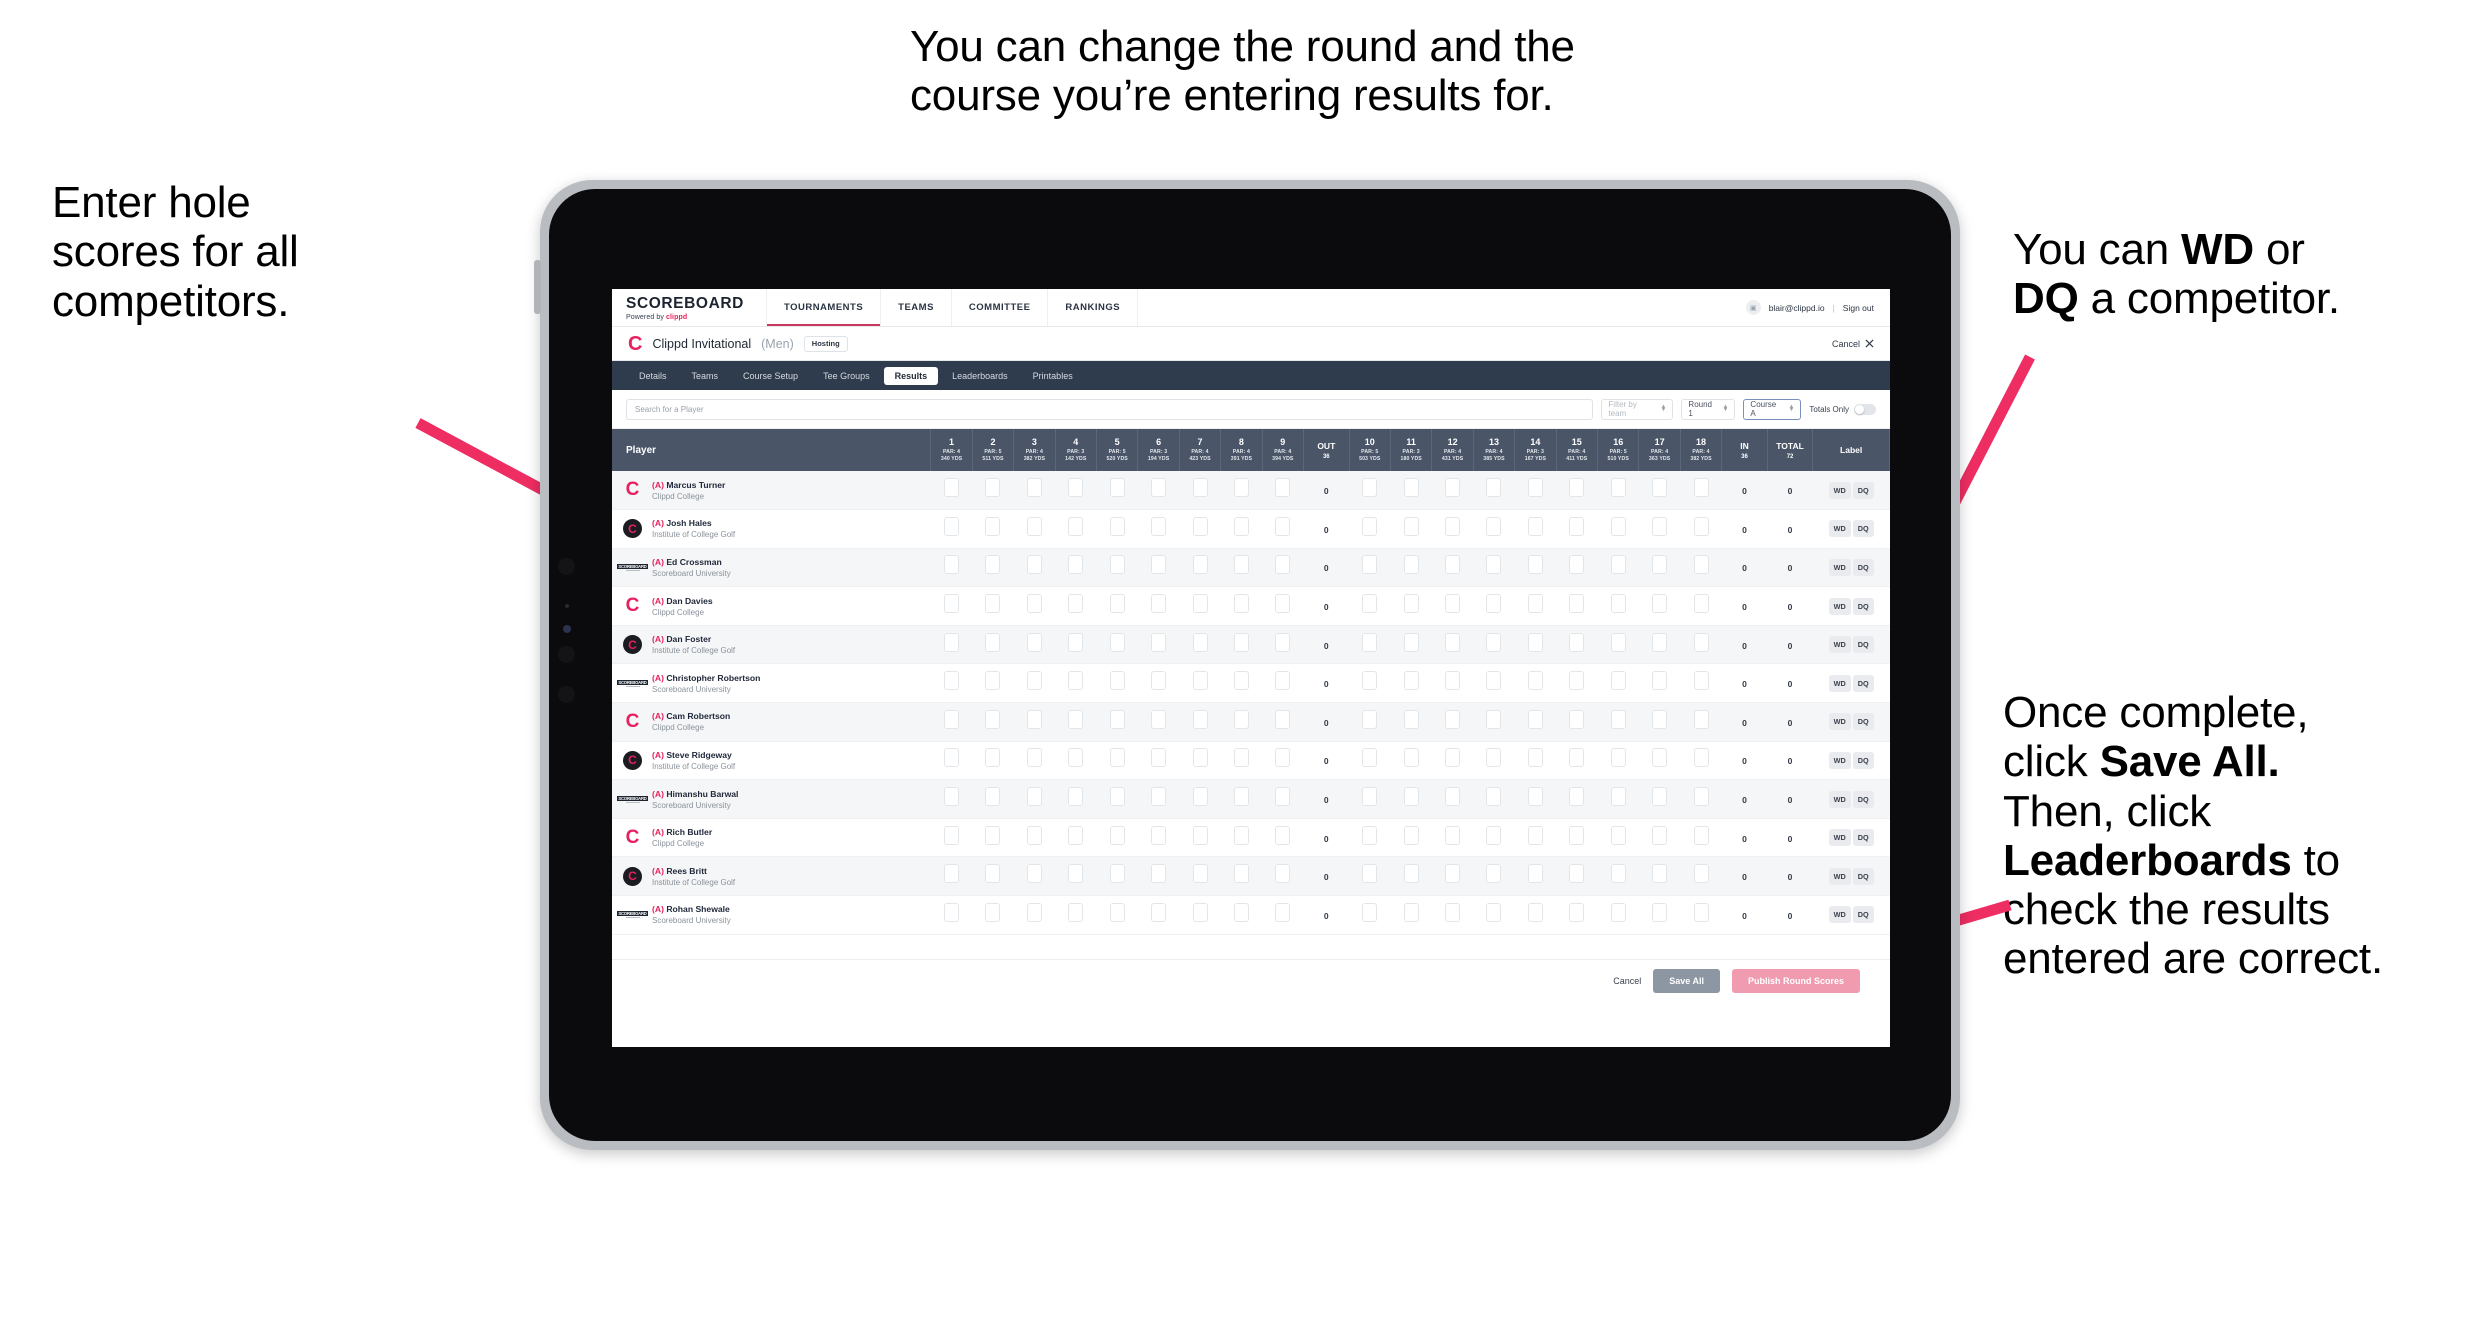  I want to click on footer-cancel-button: Cancel, so click(1627, 981).